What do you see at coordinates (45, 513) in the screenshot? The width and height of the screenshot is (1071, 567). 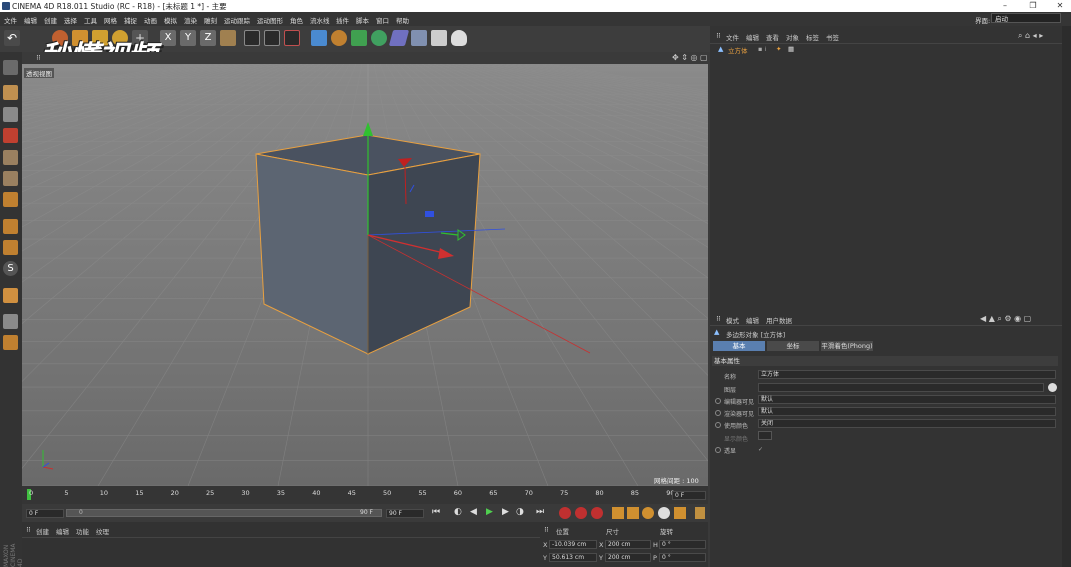 I see `start-frame-field: 0 F` at bounding box center [45, 513].